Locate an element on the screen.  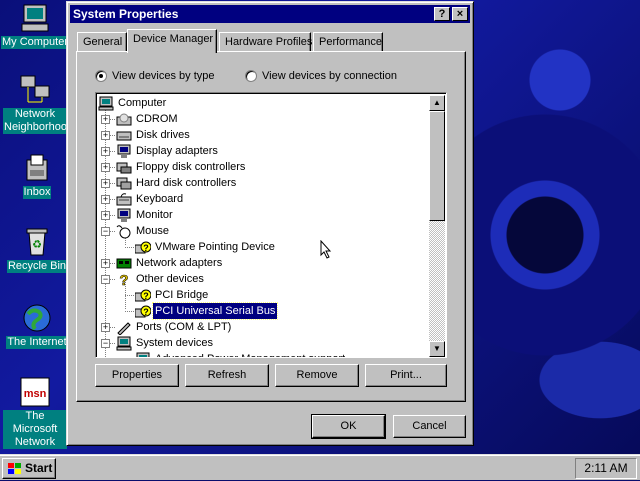
question-icon: ? is located at coordinates (124, 281).